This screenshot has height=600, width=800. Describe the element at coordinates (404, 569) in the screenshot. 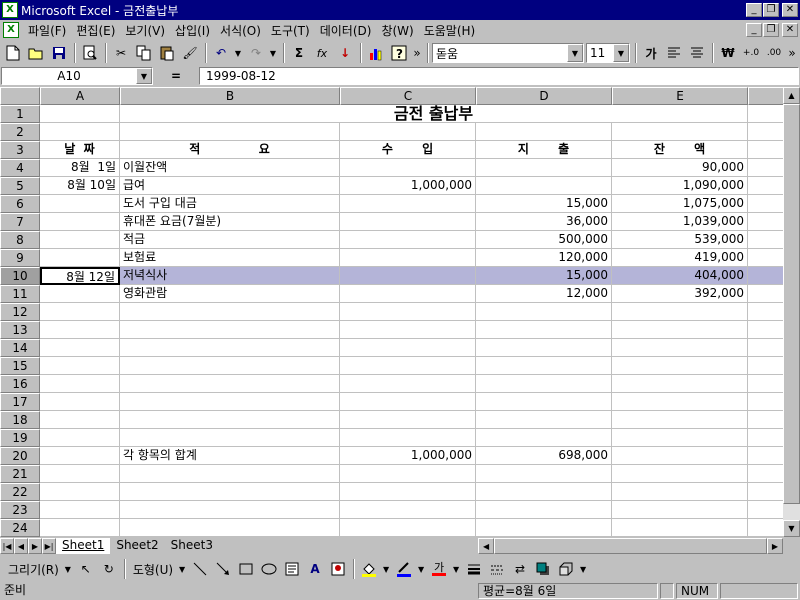

I see `line-color-icon` at that location.